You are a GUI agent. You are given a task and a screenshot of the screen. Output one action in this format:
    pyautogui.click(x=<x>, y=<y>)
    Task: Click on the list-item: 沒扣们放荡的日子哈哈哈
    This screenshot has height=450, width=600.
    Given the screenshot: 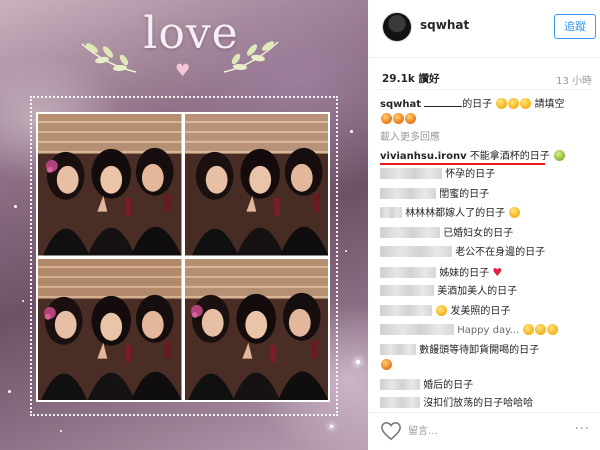 What is the action you would take?
    pyautogui.click(x=487, y=404)
    